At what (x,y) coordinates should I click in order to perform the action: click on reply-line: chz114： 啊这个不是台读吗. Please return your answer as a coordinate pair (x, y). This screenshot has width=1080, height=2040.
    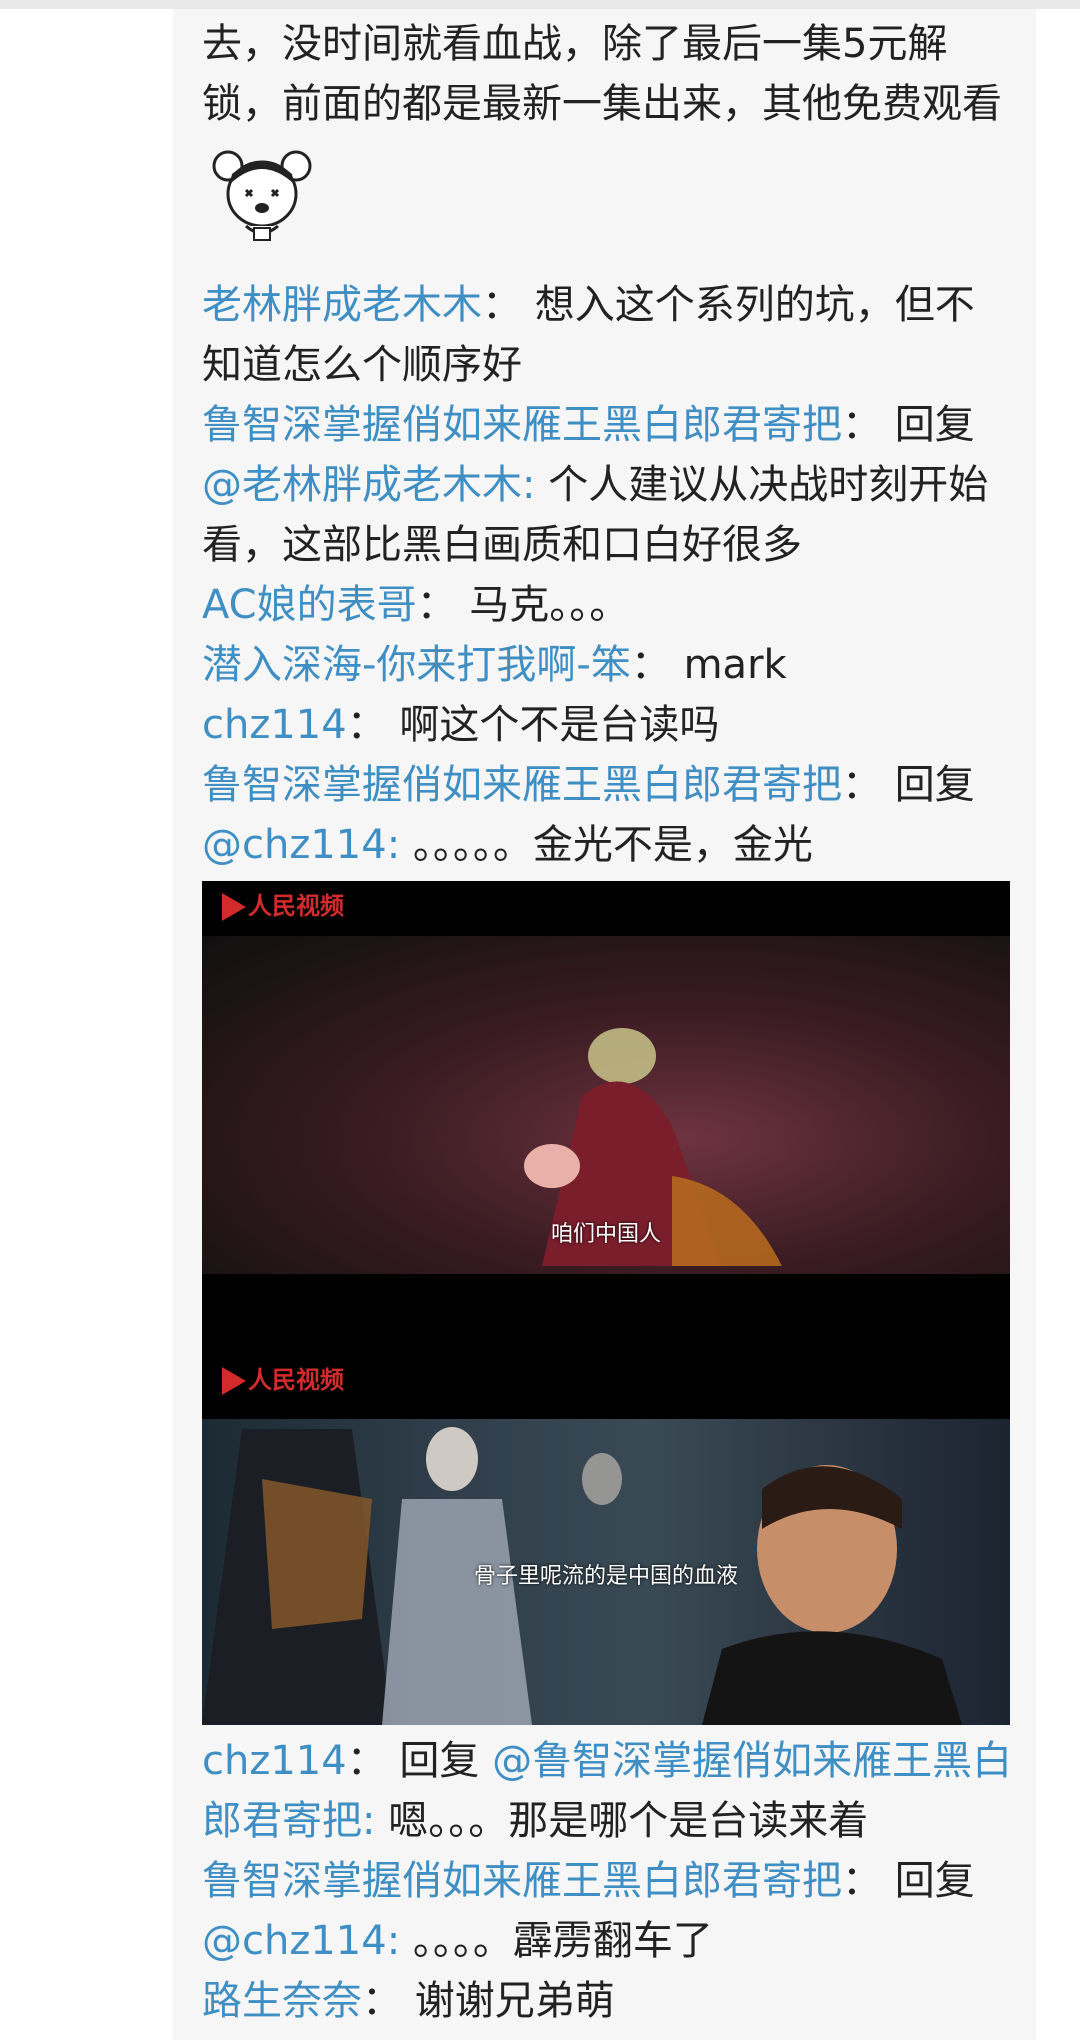
    Looking at the image, I should click on (606, 725).